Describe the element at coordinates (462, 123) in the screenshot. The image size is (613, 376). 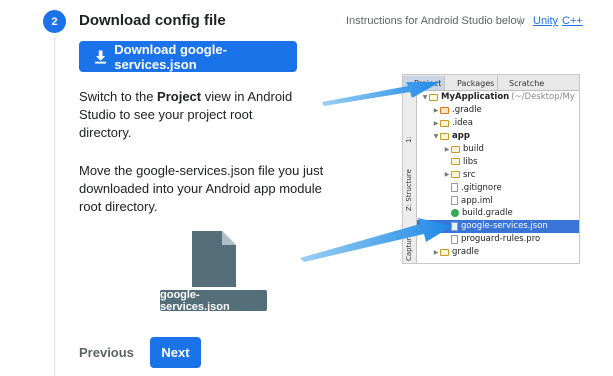
I see `tree-item-label: .idea` at that location.